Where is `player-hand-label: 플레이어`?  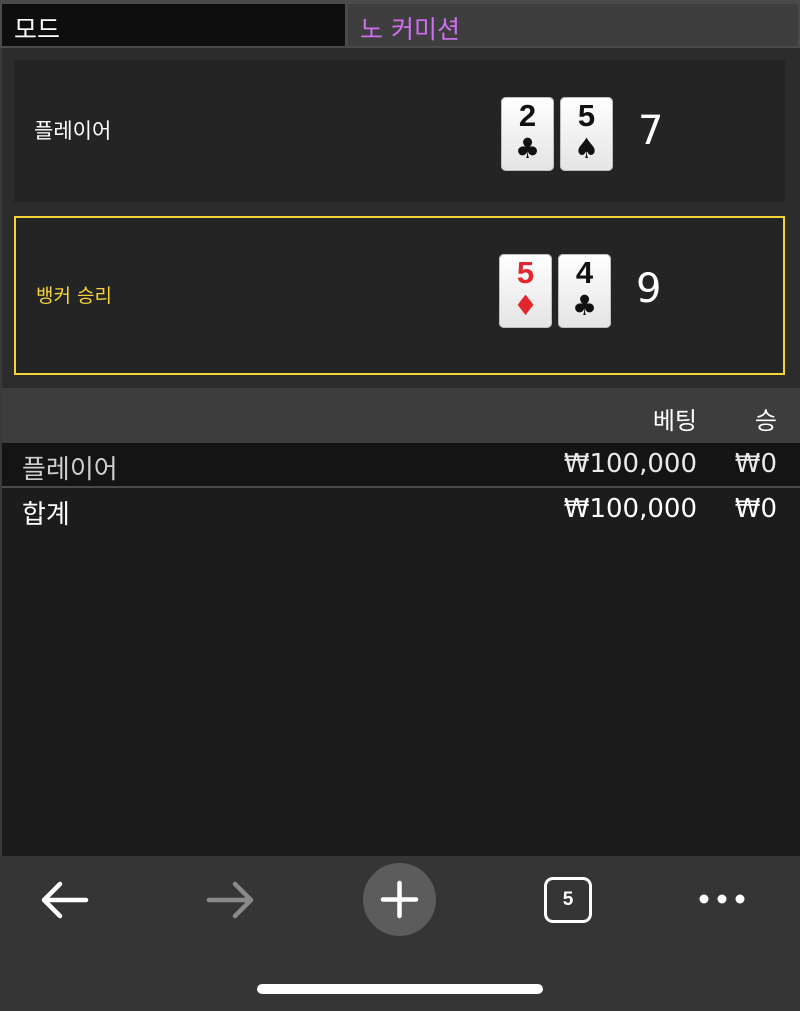 player-hand-label: 플레이어 is located at coordinates (73, 131).